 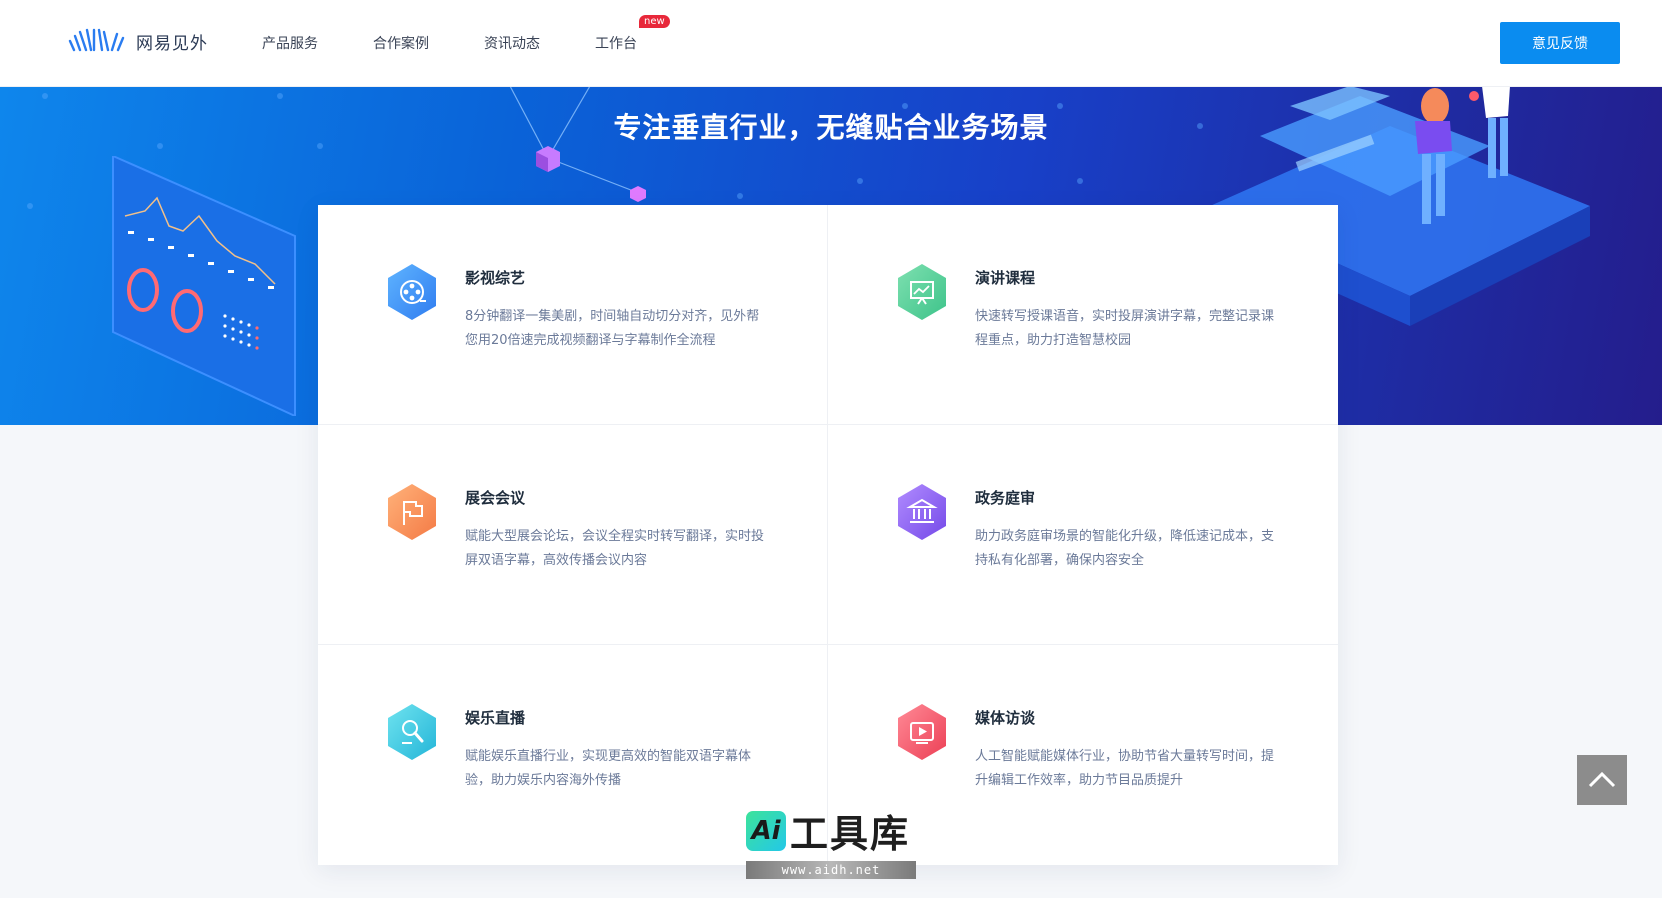 I want to click on card-description: 快速转写授课语音，实时投屏演讲字幕，完整记录课程重点，助力打造智慧校园, so click(x=1125, y=328).